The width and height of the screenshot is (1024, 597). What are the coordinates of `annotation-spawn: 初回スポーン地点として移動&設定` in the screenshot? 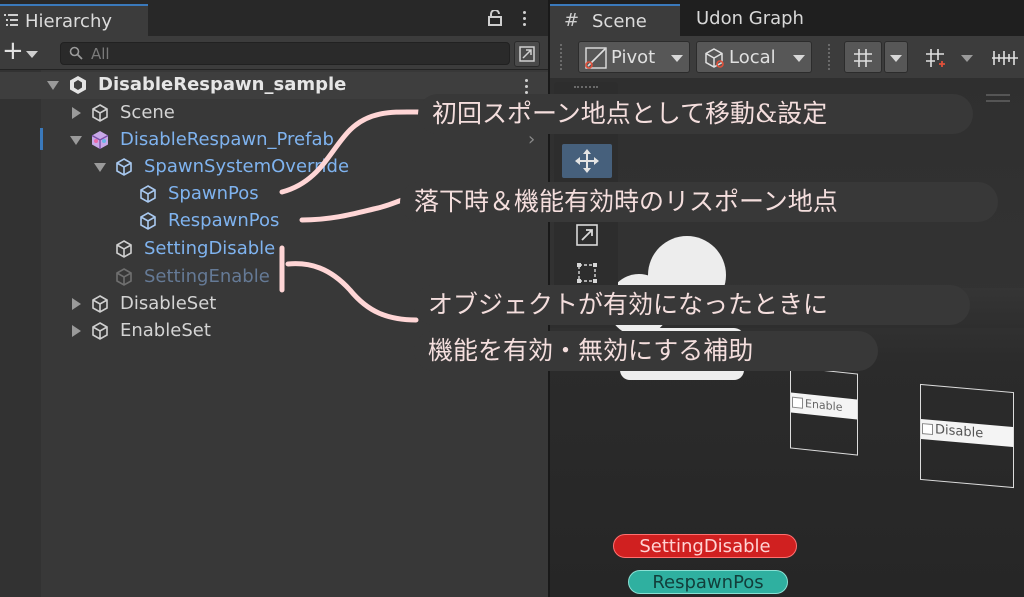 It's located at (695, 114).